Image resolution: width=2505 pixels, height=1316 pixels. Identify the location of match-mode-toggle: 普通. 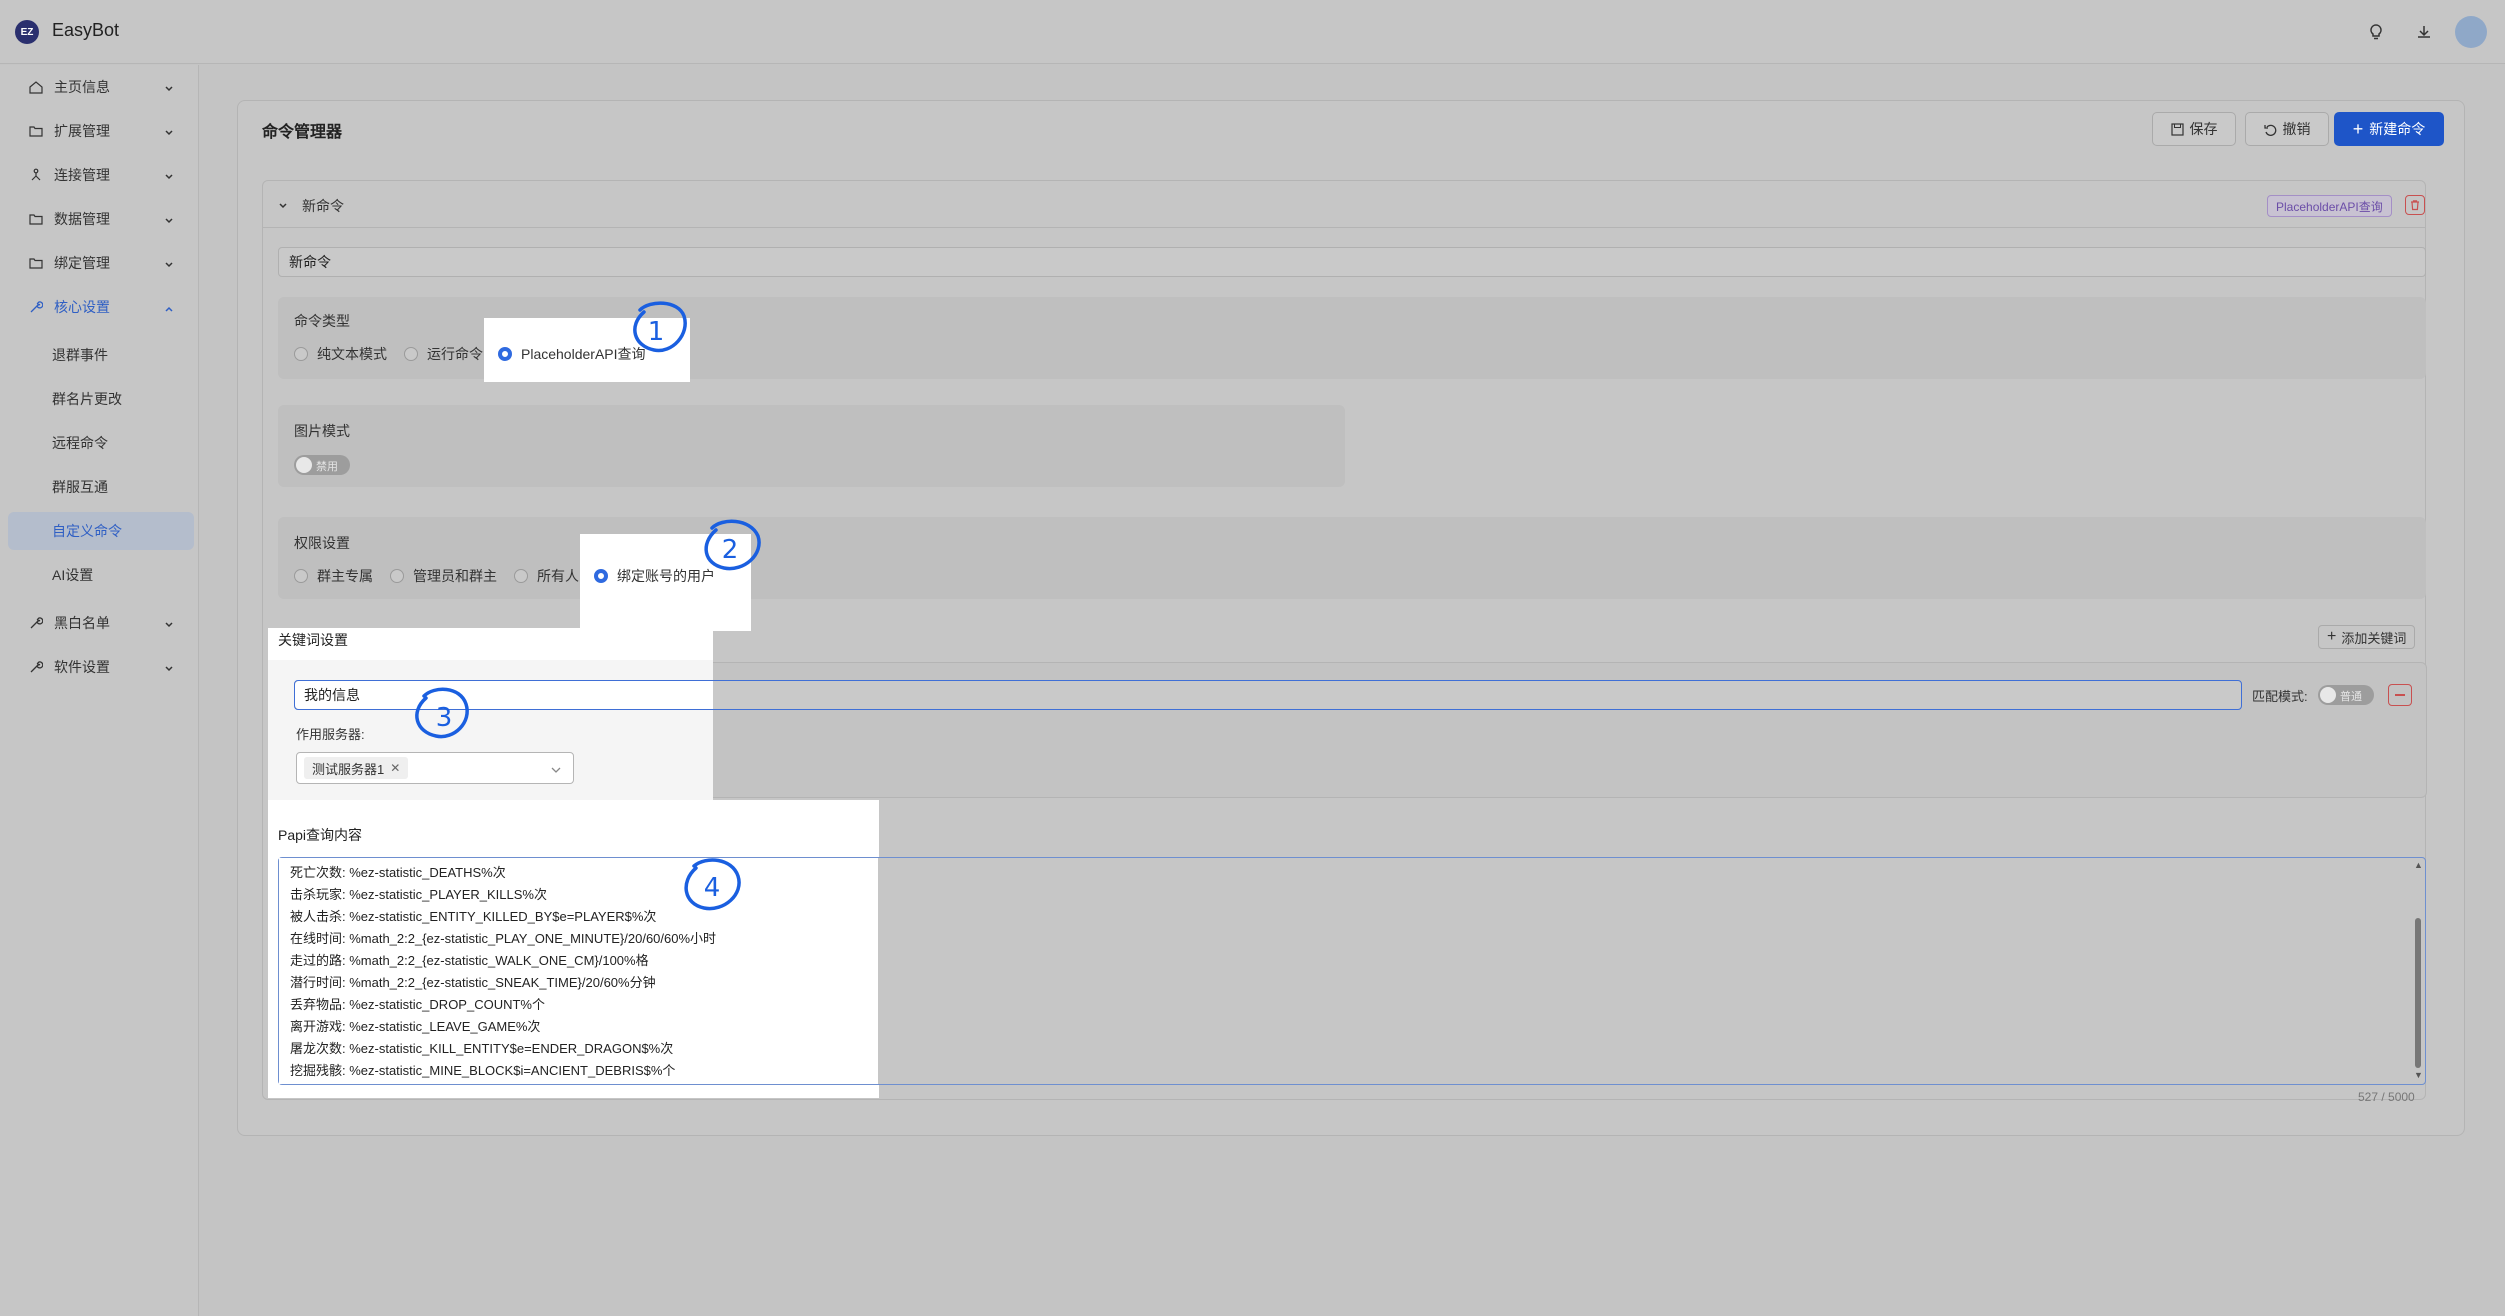
(2346, 695).